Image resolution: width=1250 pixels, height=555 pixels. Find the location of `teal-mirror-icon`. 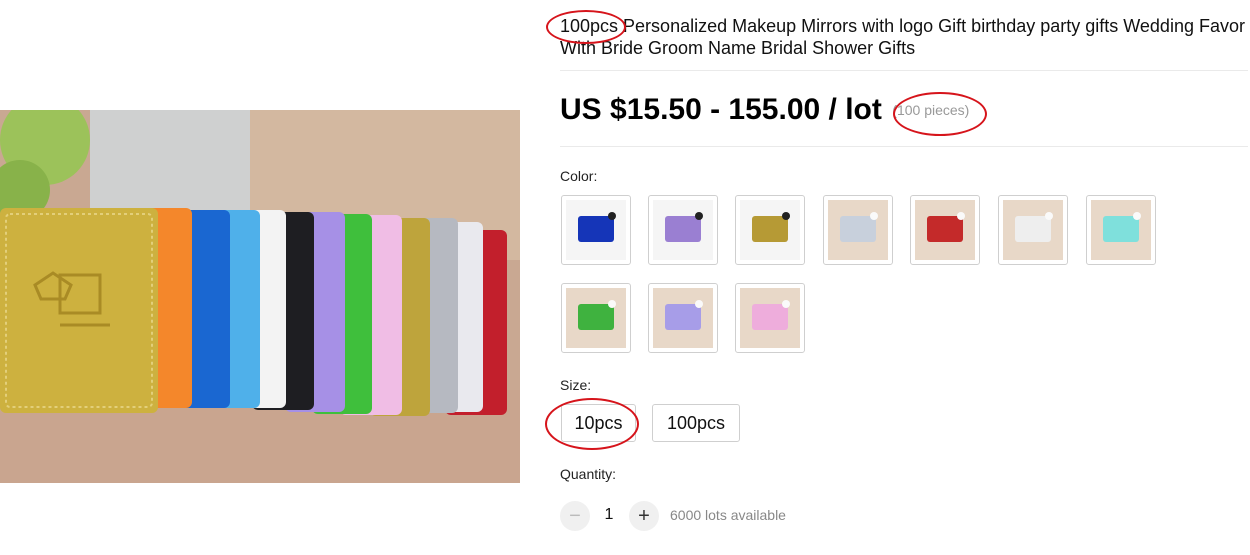

teal-mirror-icon is located at coordinates (1121, 230).